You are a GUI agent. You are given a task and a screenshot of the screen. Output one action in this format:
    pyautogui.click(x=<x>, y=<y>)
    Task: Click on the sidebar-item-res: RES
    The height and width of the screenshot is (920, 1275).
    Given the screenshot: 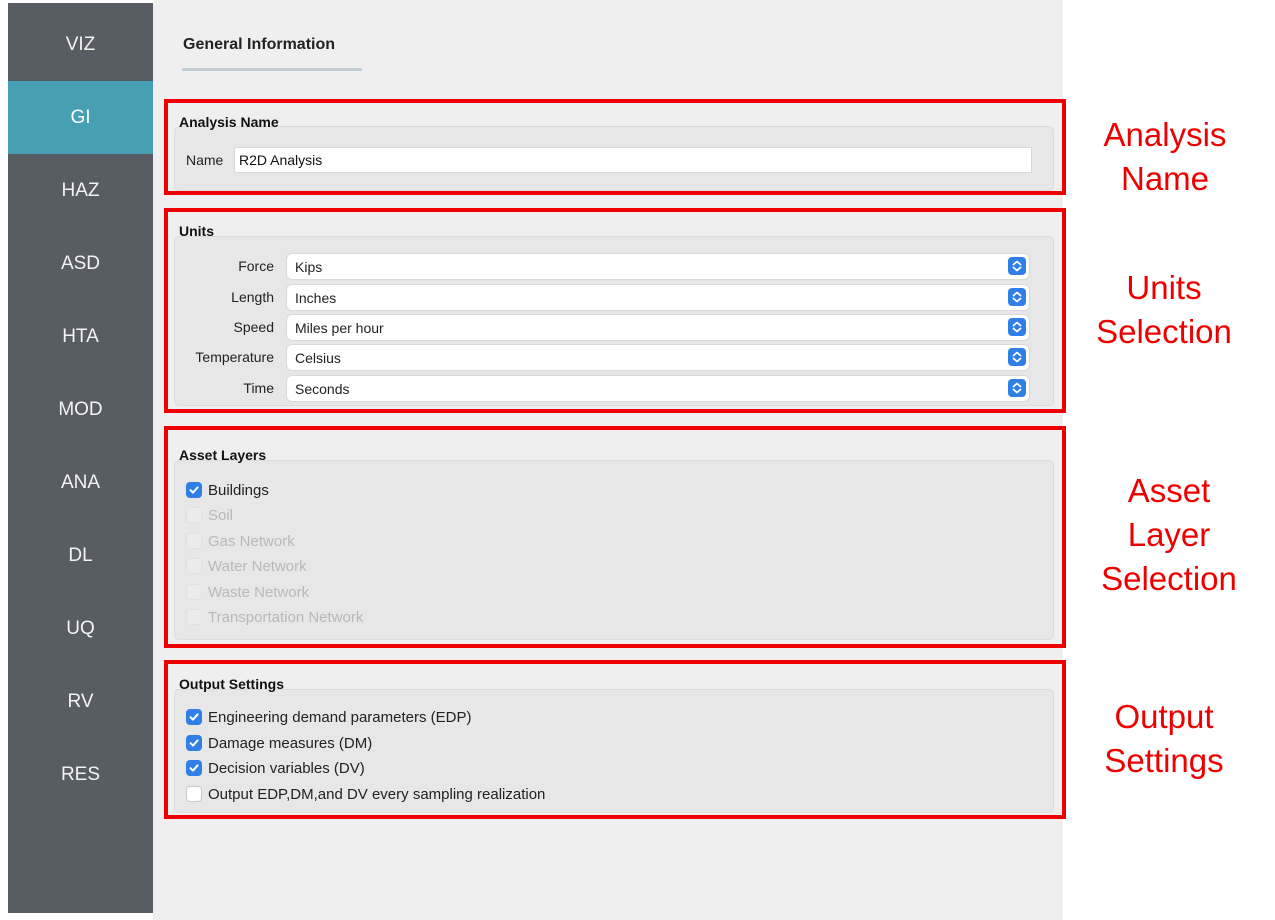 What is the action you would take?
    pyautogui.click(x=80, y=774)
    